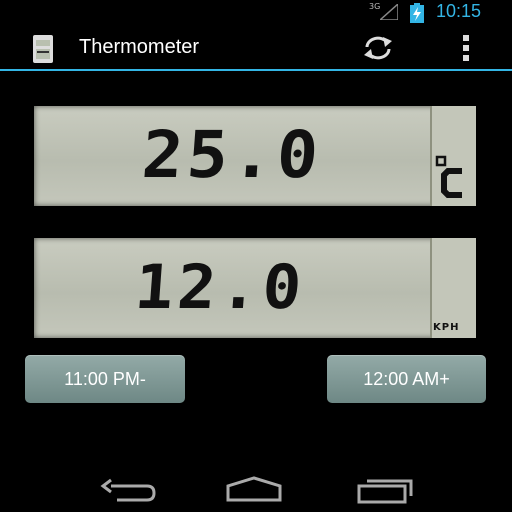  I want to click on home-icon, so click(254, 489).